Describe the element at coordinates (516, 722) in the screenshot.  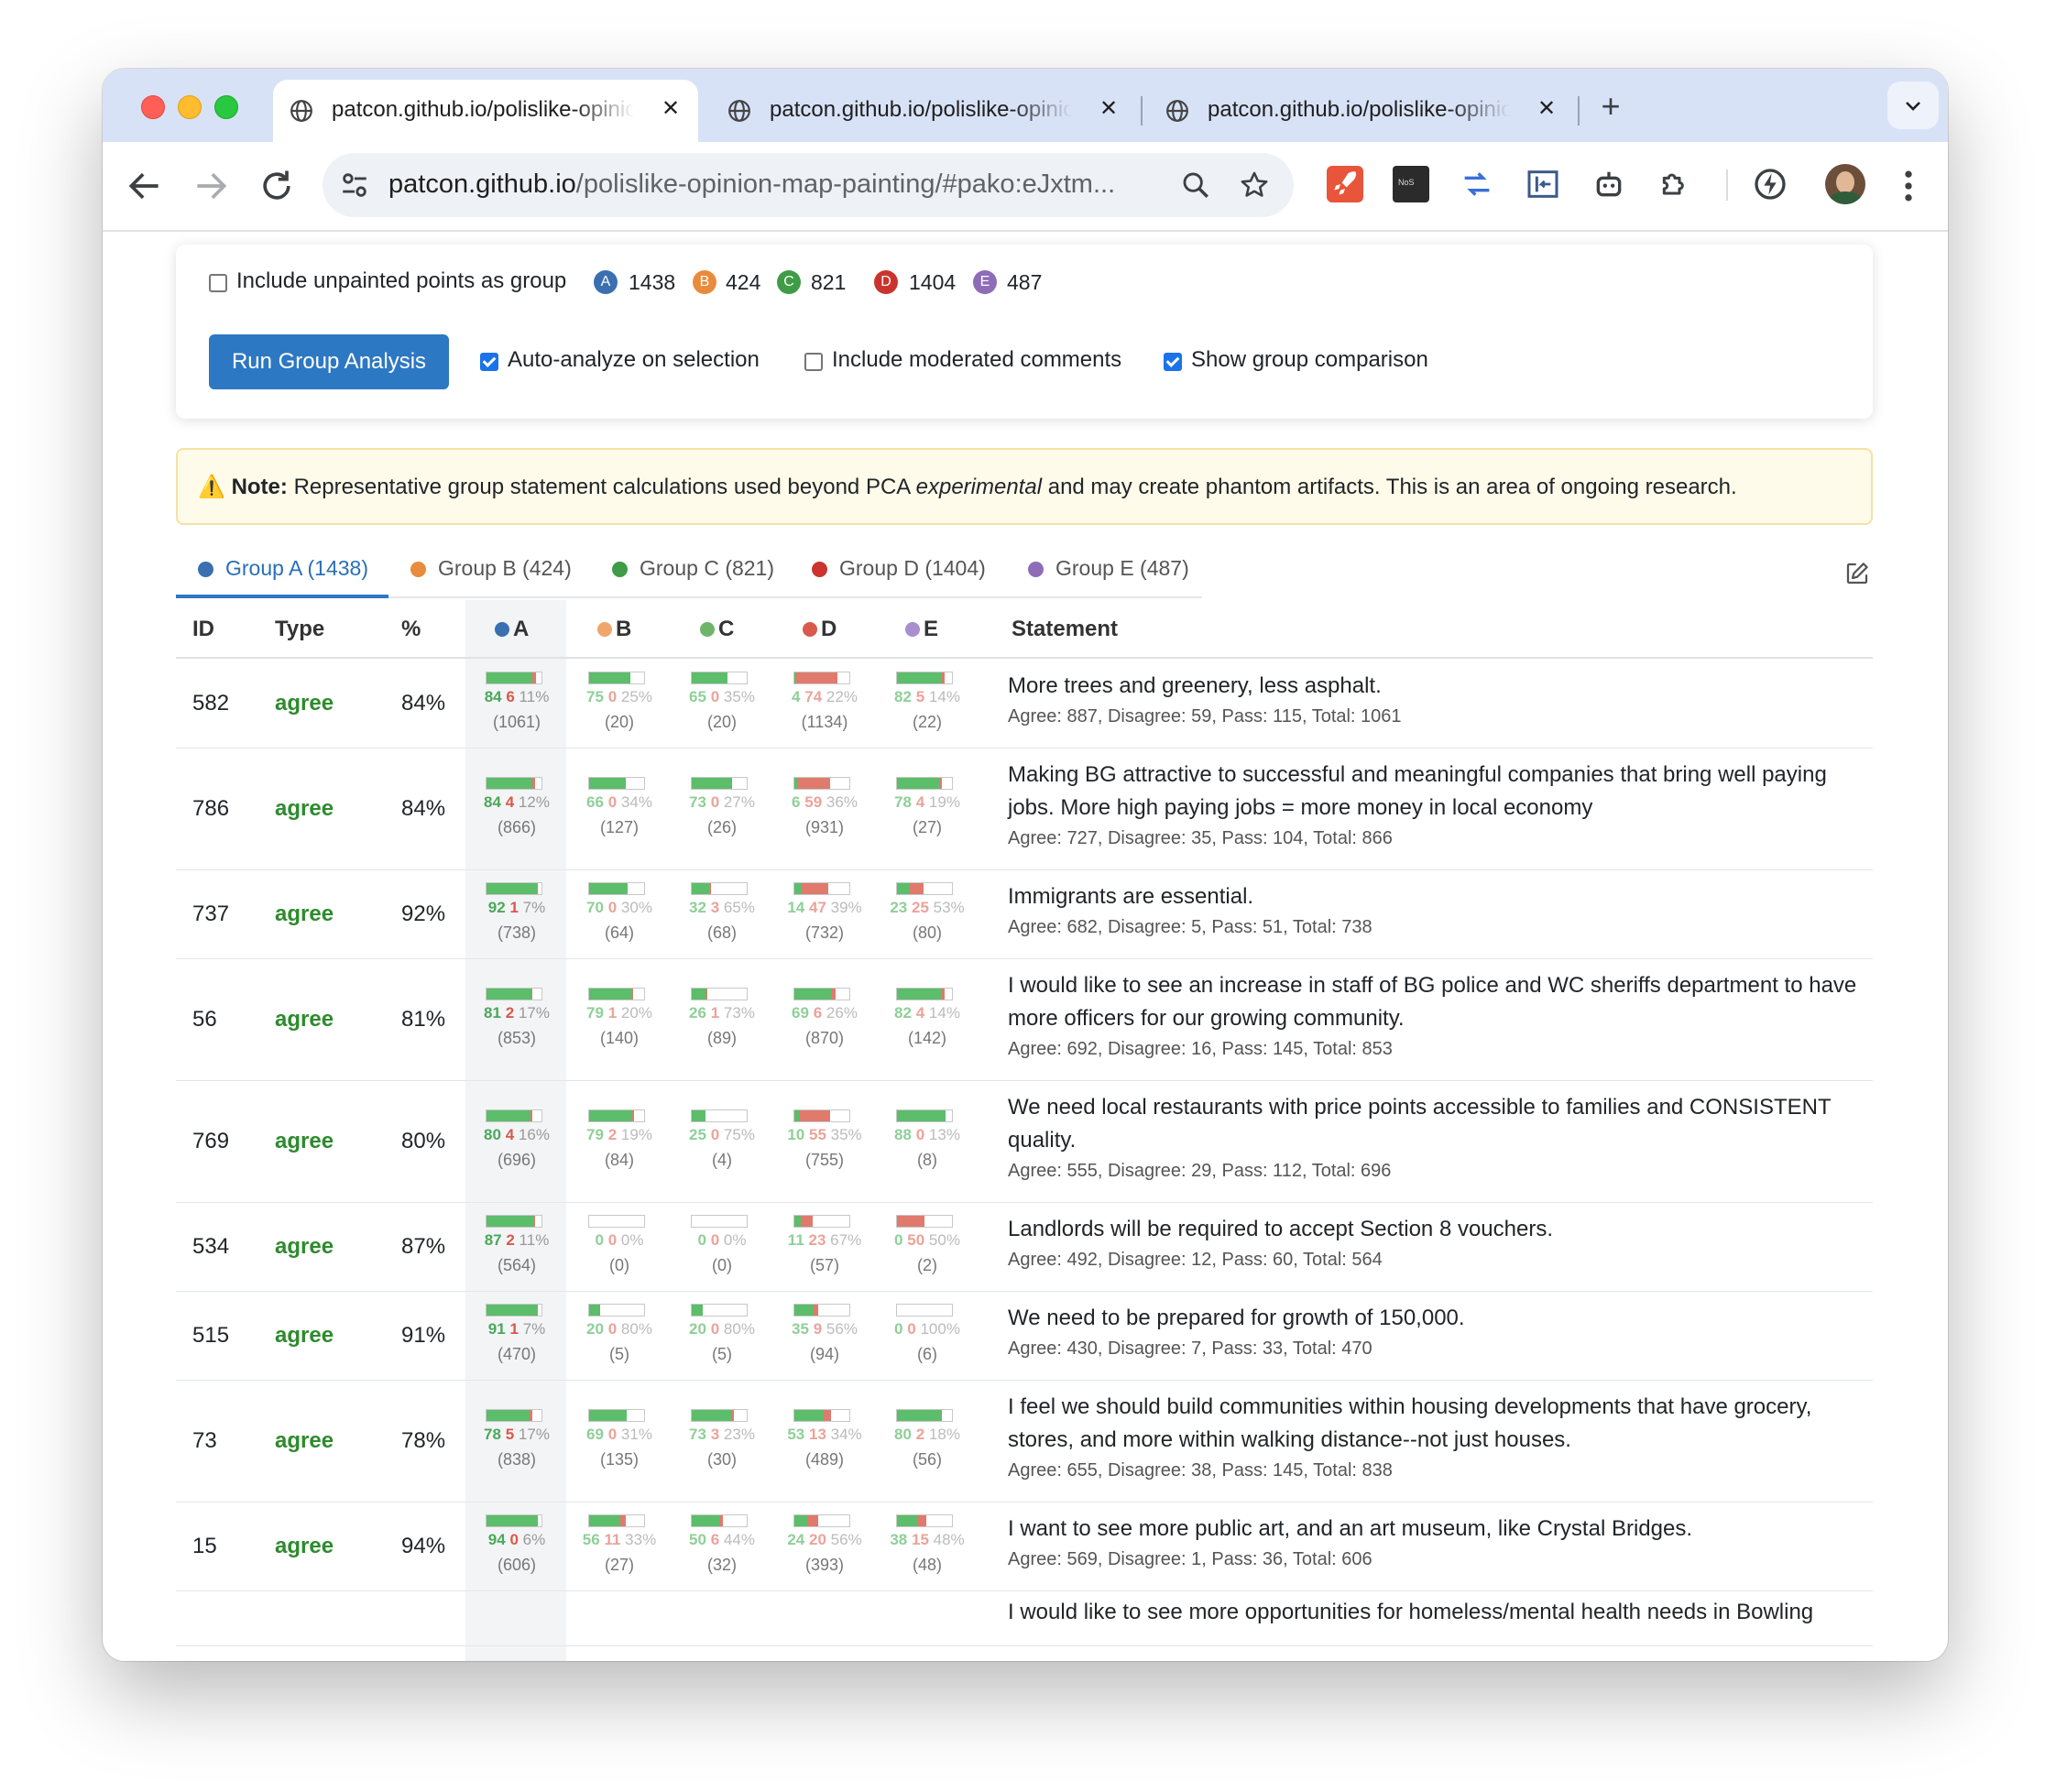
I see `group-total: (1061)` at that location.